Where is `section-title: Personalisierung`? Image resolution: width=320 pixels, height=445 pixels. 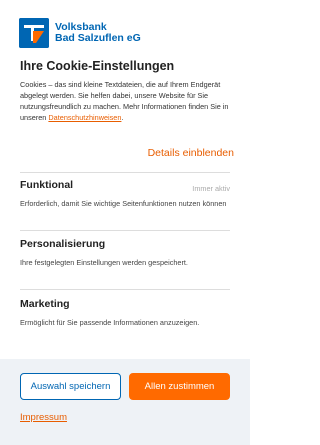
section-title: Personalisierung is located at coordinates (63, 244).